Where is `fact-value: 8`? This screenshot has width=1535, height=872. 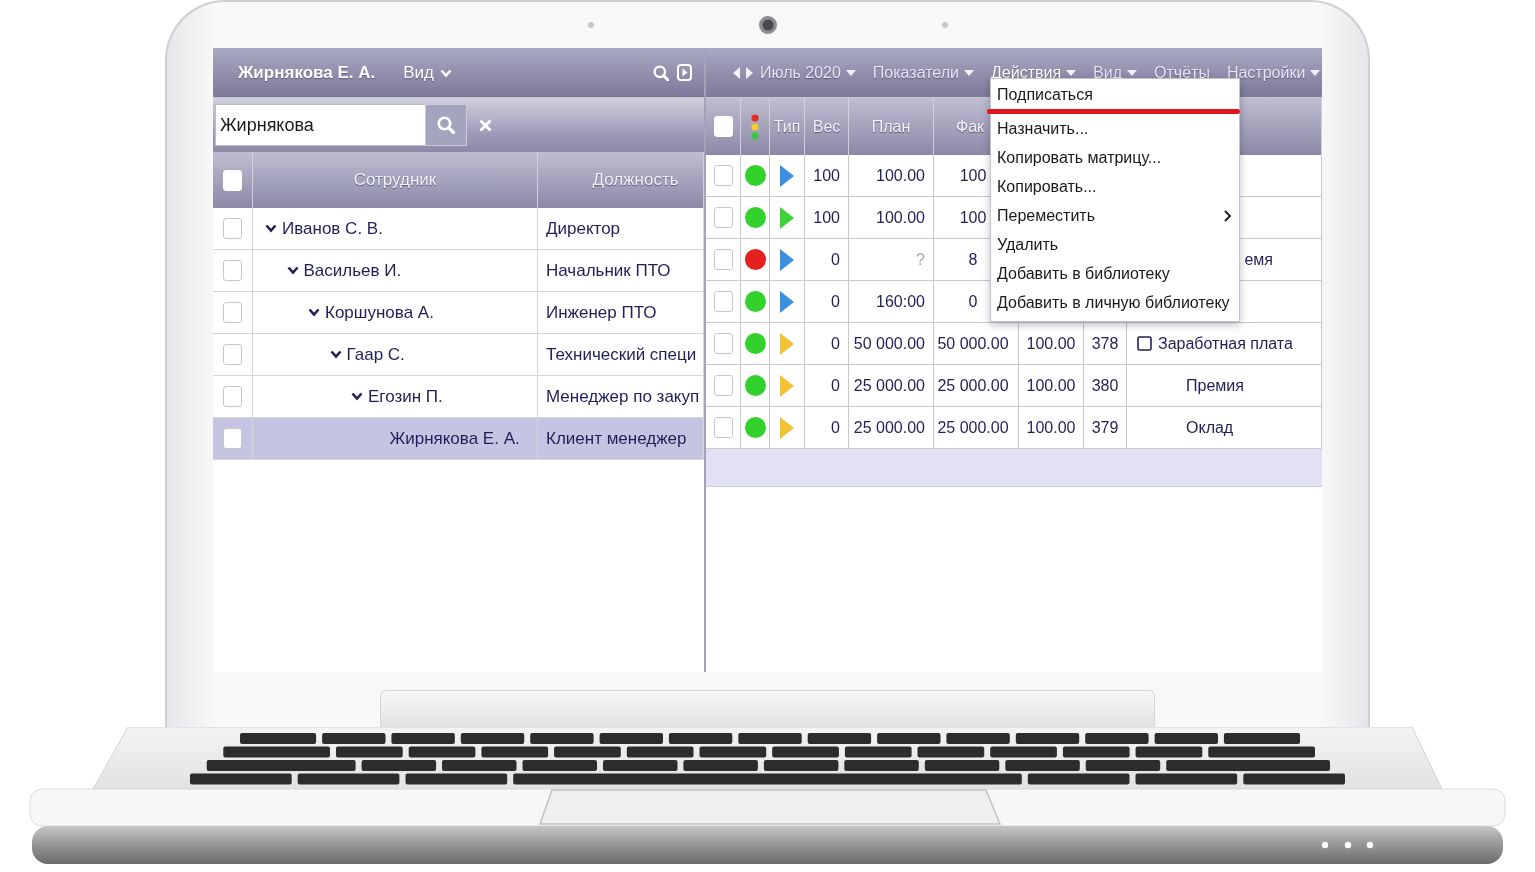 fact-value: 8 is located at coordinates (973, 259).